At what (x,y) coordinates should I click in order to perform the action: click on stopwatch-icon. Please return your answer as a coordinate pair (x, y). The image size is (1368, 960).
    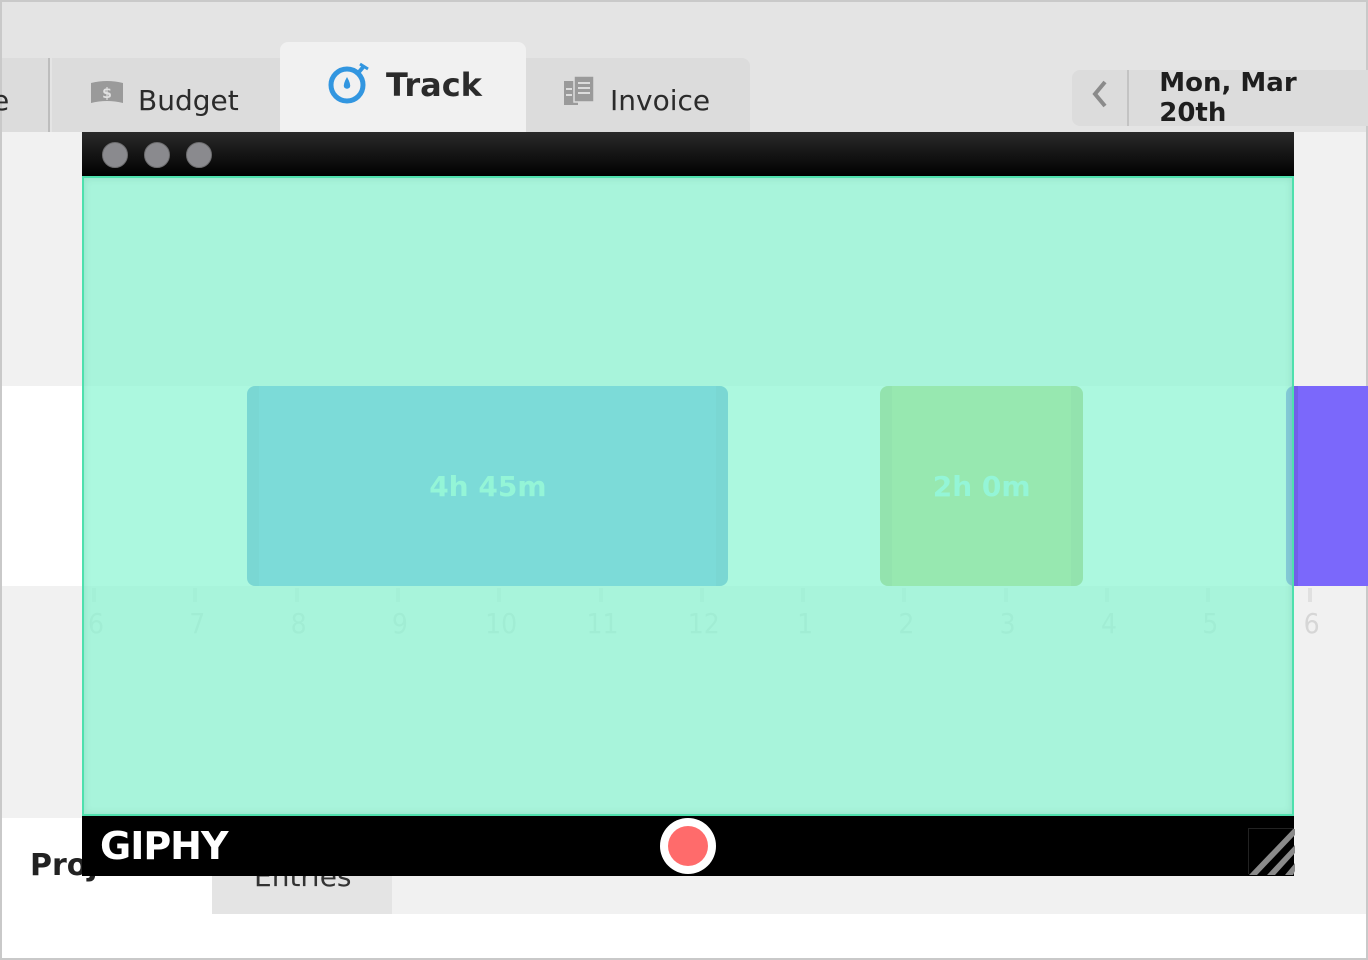
    Looking at the image, I should click on (349, 87).